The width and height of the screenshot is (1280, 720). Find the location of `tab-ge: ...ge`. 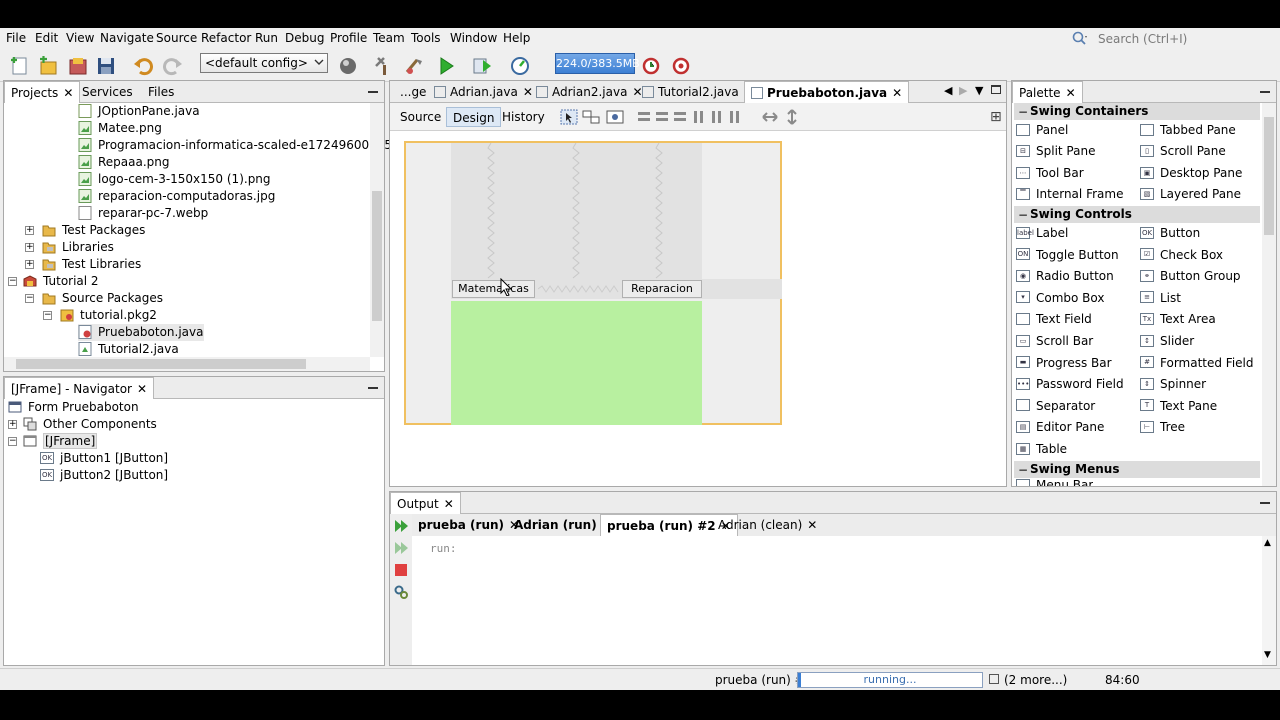

tab-ge: ...ge is located at coordinates (413, 92).